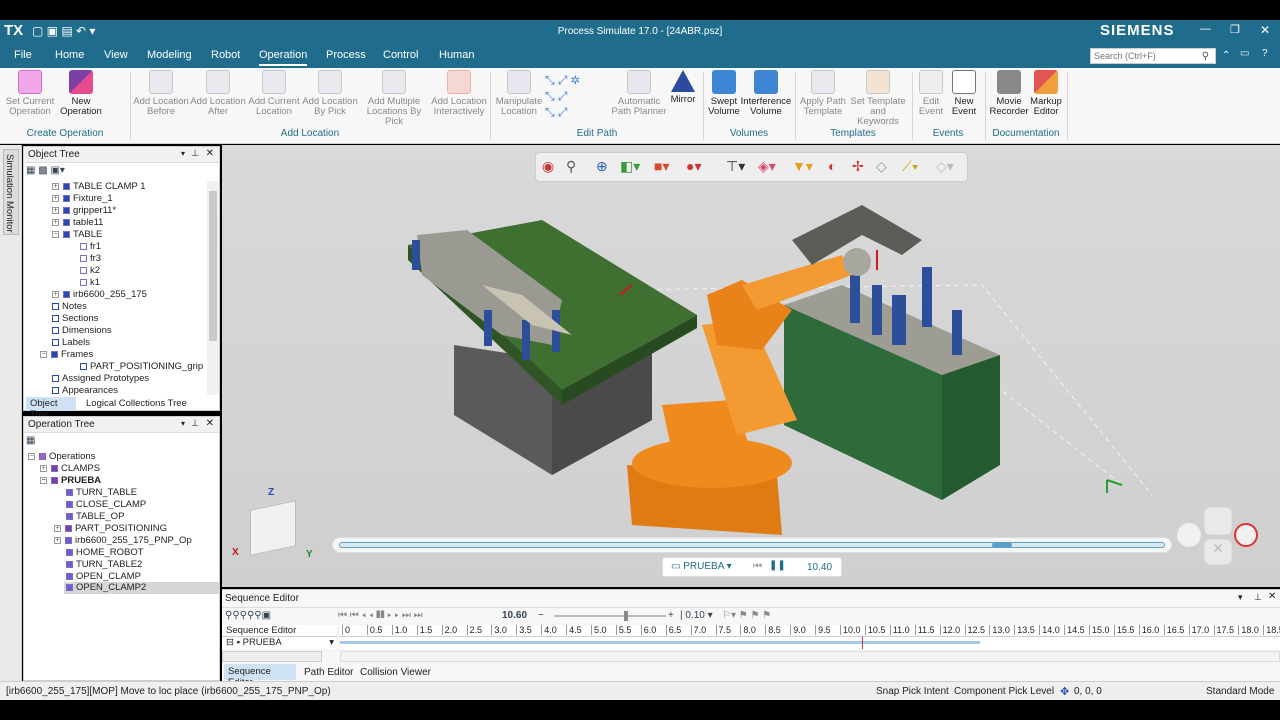  I want to click on gantt-scrollbar, so click(810, 656).